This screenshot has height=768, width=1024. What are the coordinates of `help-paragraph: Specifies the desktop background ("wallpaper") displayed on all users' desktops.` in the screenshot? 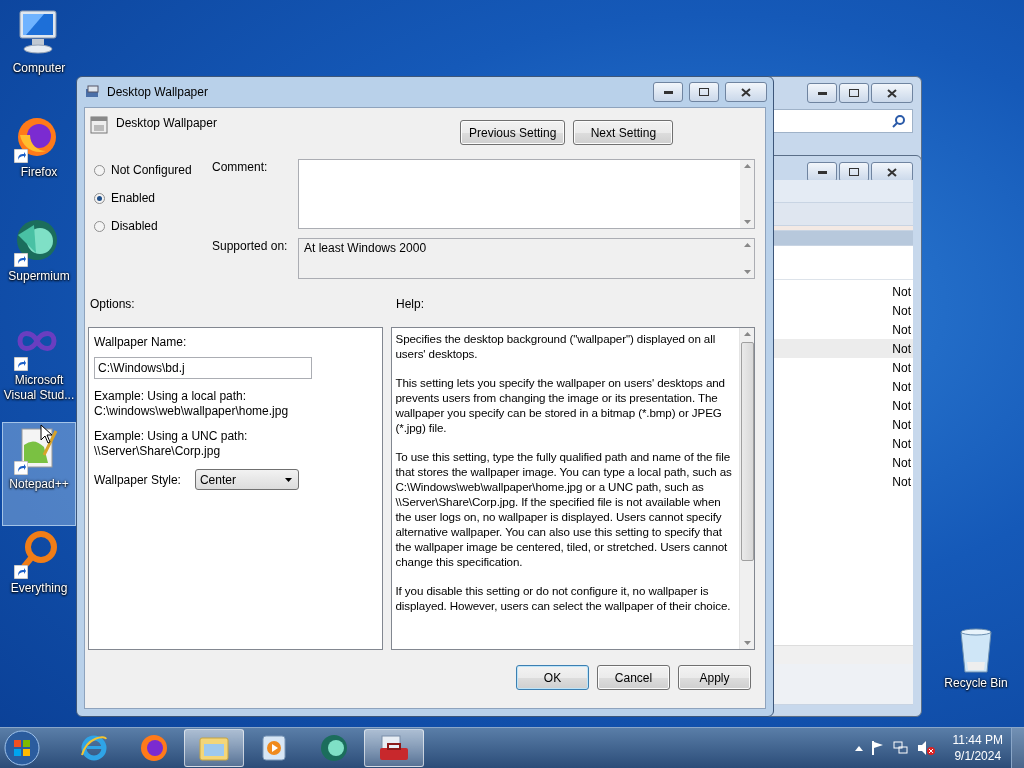 It's located at (556, 346).